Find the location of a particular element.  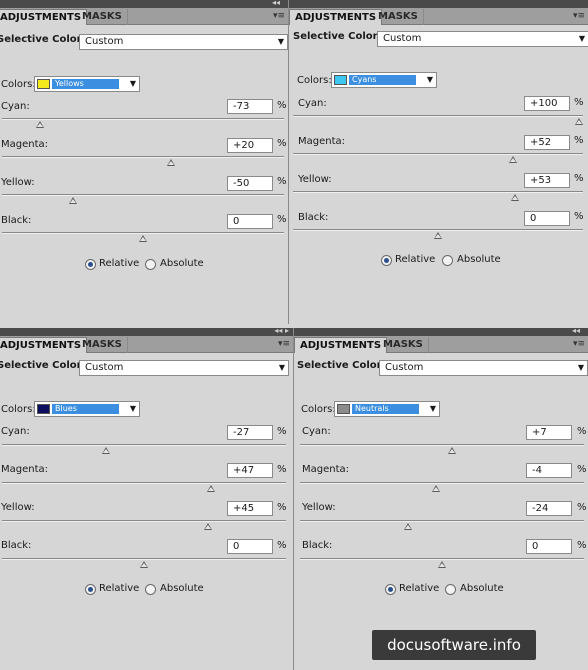

black-label: Black: is located at coordinates (16, 545).